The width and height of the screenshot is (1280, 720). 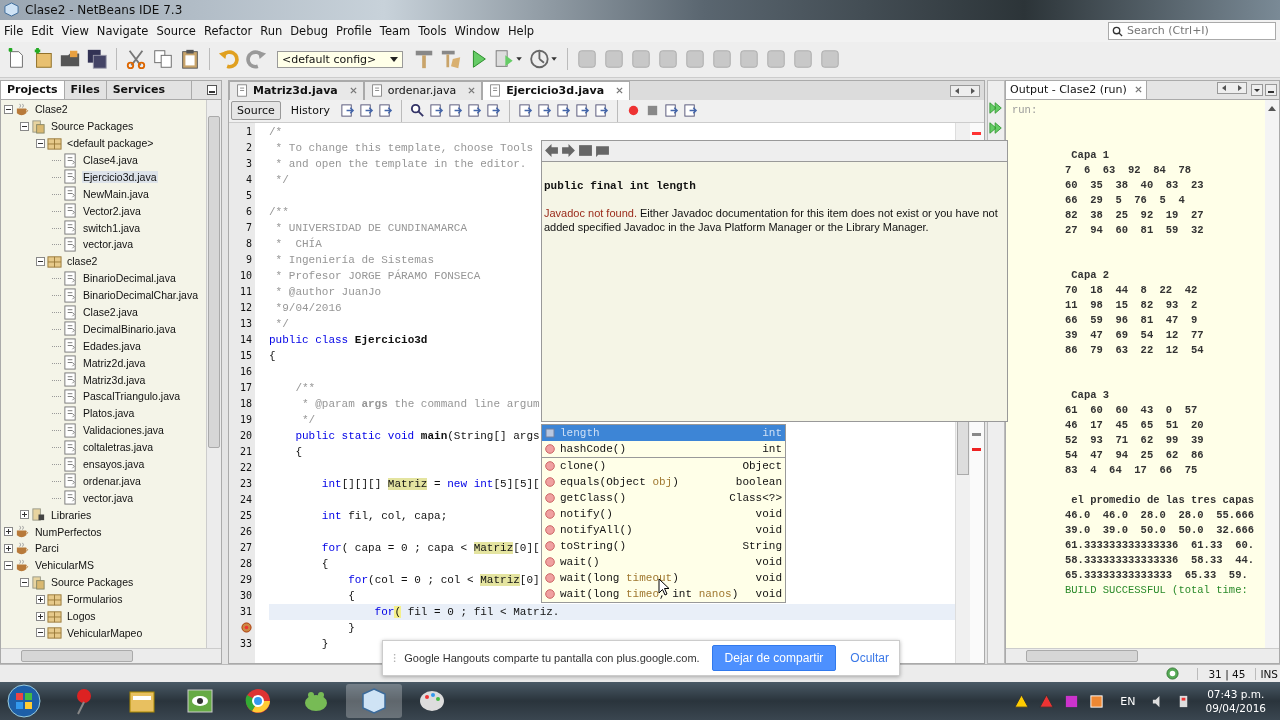 What do you see at coordinates (1128, 701) in the screenshot?
I see `language-indicator: EN` at bounding box center [1128, 701].